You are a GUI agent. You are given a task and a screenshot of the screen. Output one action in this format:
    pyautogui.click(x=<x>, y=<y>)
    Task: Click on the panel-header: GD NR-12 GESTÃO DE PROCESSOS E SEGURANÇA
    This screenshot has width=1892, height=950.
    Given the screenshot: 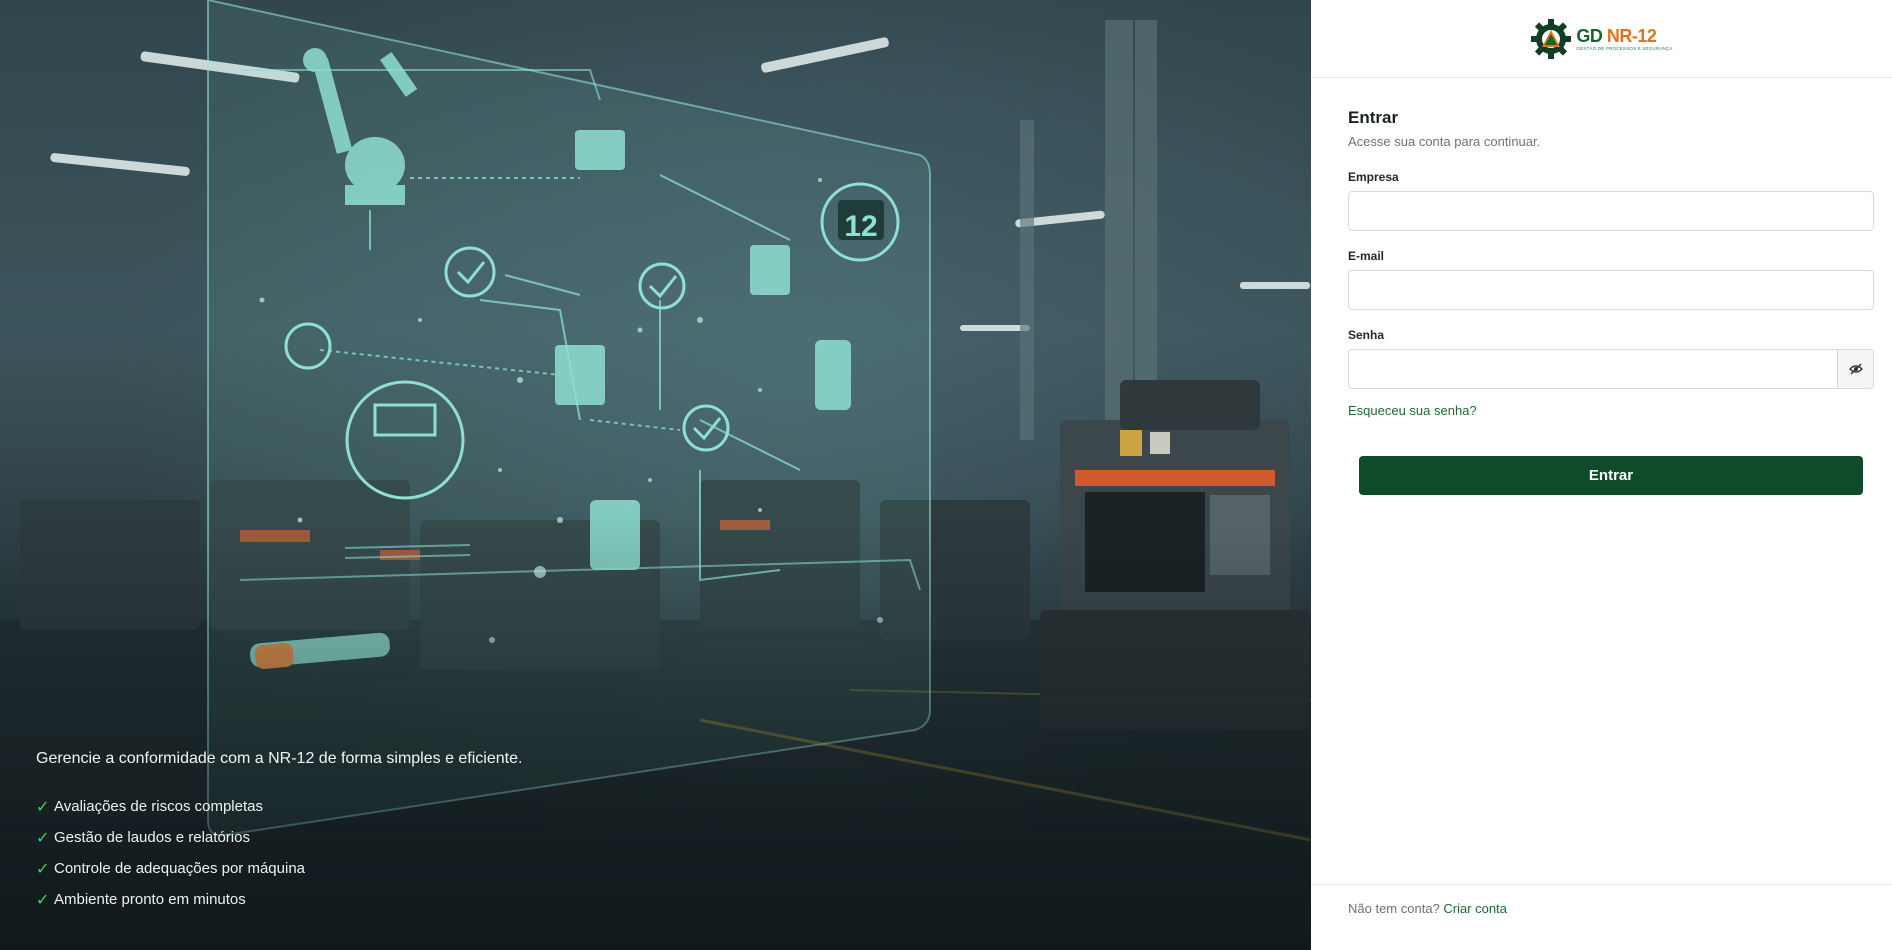 What is the action you would take?
    pyautogui.click(x=1601, y=39)
    